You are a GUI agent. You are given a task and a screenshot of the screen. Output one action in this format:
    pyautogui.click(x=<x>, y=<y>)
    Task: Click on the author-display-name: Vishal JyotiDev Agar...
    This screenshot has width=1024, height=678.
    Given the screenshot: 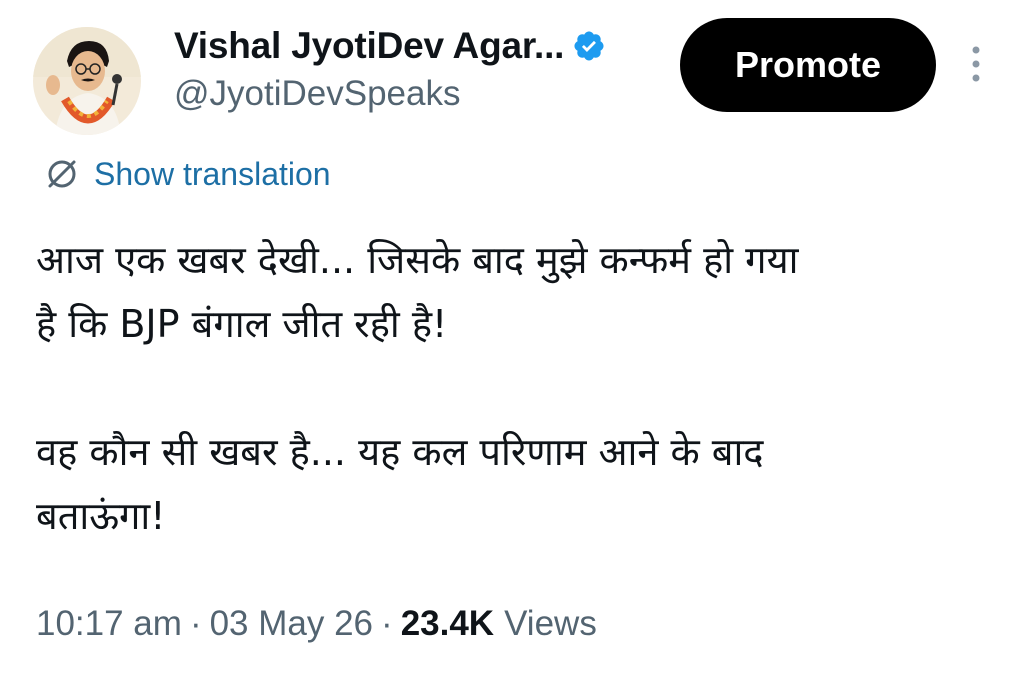 What is the action you would take?
    pyautogui.click(x=369, y=46)
    